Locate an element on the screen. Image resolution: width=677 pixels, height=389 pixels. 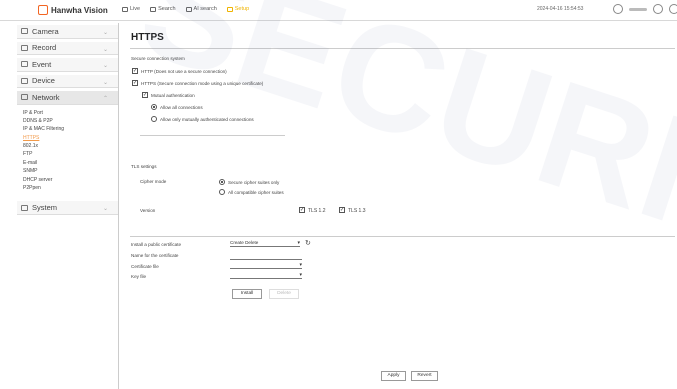
camera-icon is located at coordinates (24, 31).